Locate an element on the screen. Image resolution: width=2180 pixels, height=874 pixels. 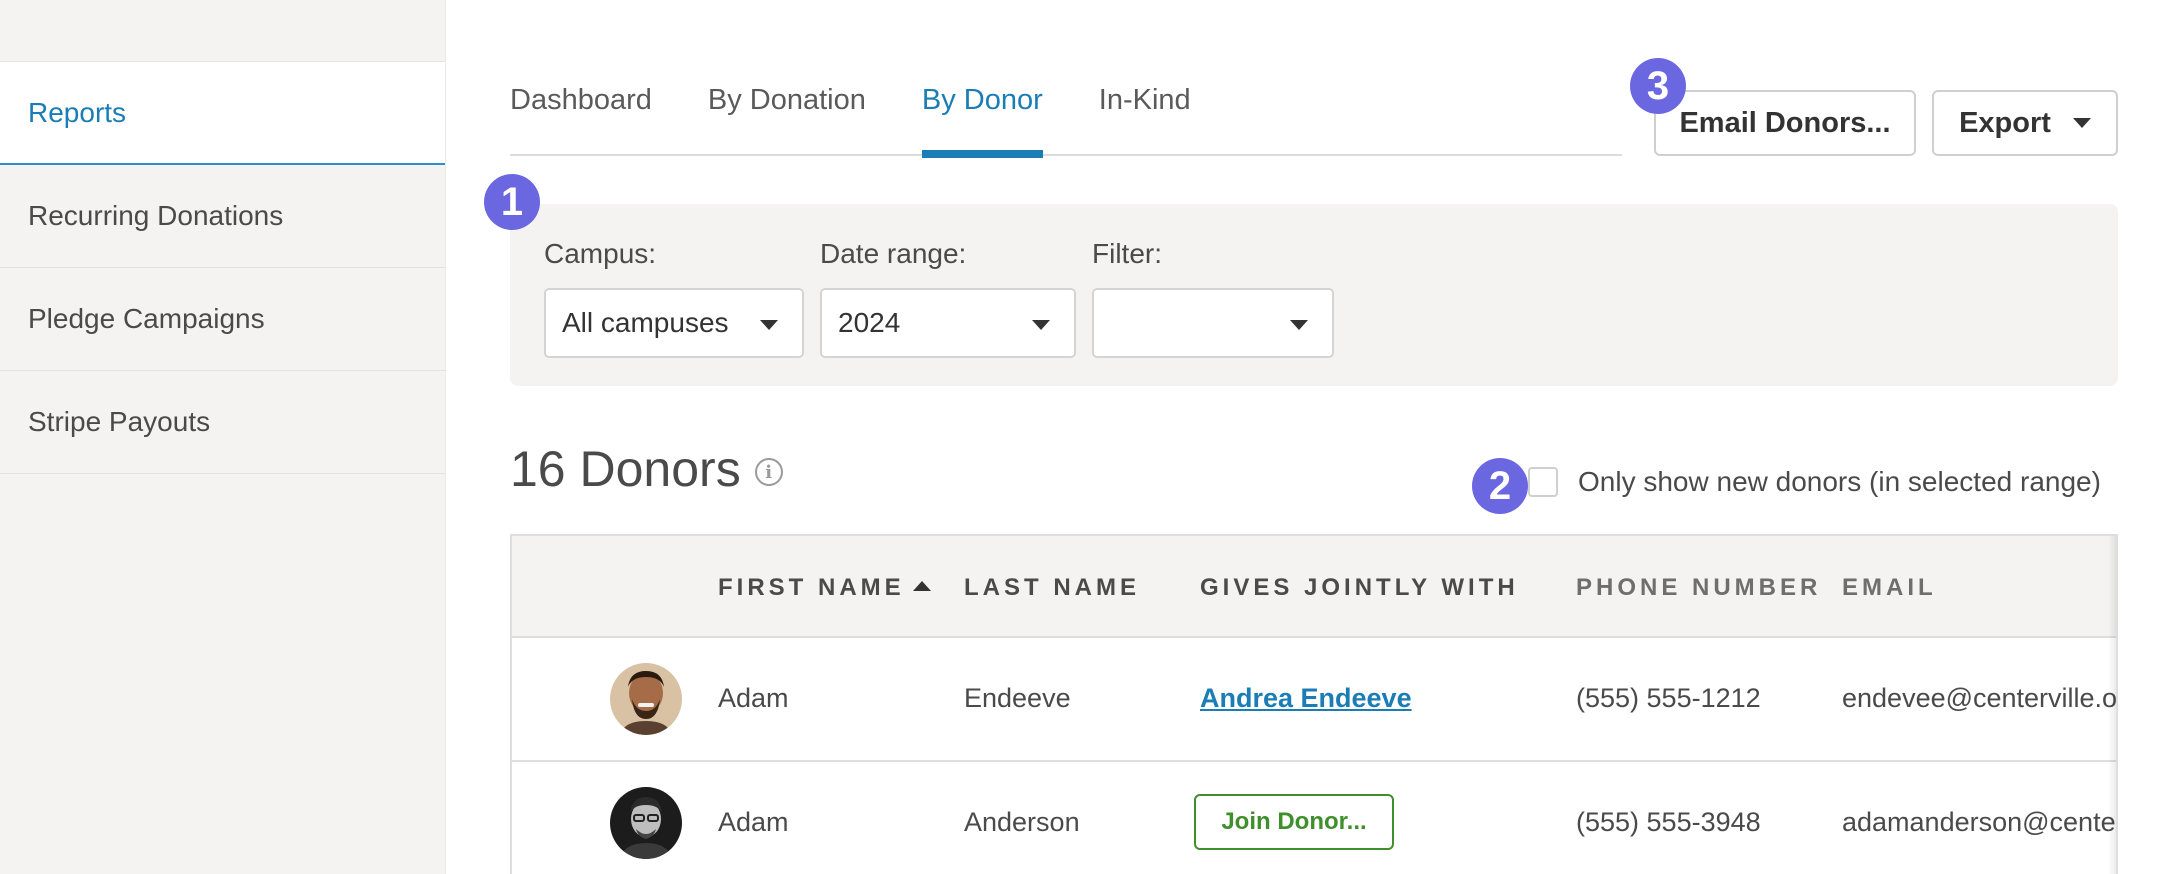
donor-count-heading: 16 Donors i is located at coordinates (646, 469).